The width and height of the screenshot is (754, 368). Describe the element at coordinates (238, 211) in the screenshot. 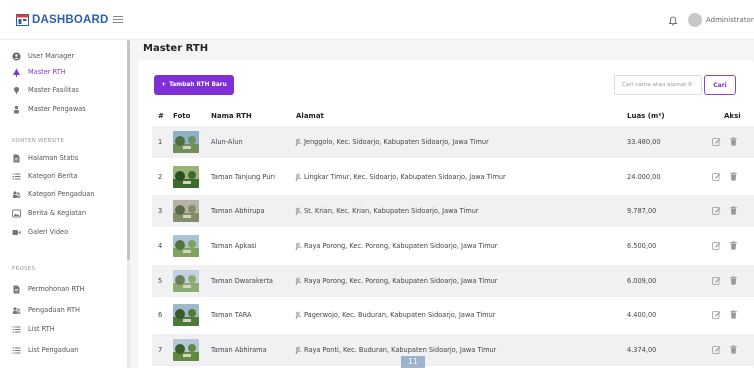

I see `rth-name: Taman Abhirupa` at that location.